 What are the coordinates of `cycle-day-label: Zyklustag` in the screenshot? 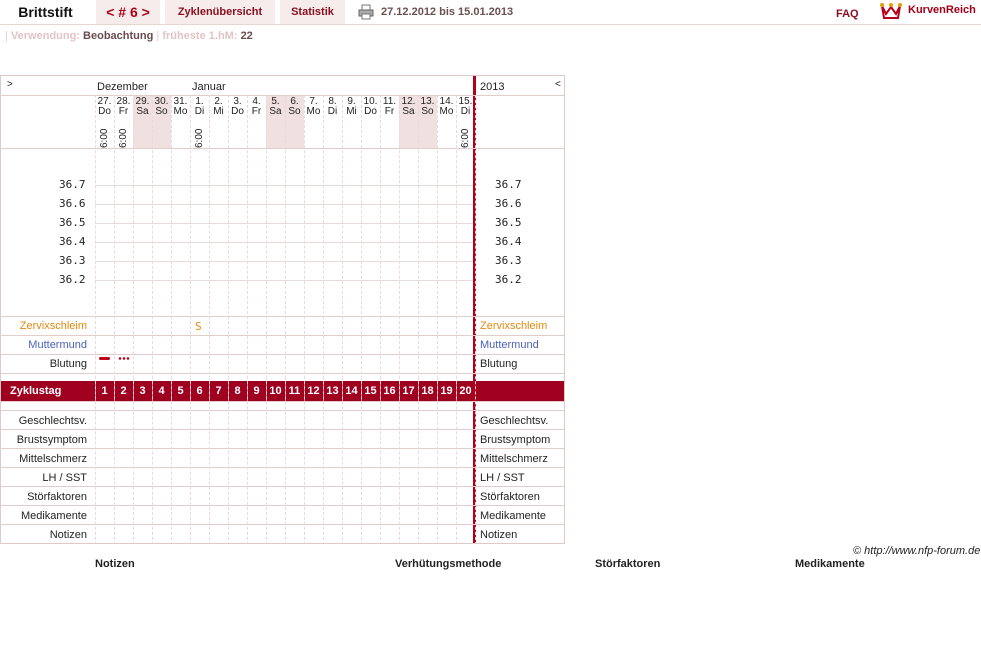 It's located at (36, 391).